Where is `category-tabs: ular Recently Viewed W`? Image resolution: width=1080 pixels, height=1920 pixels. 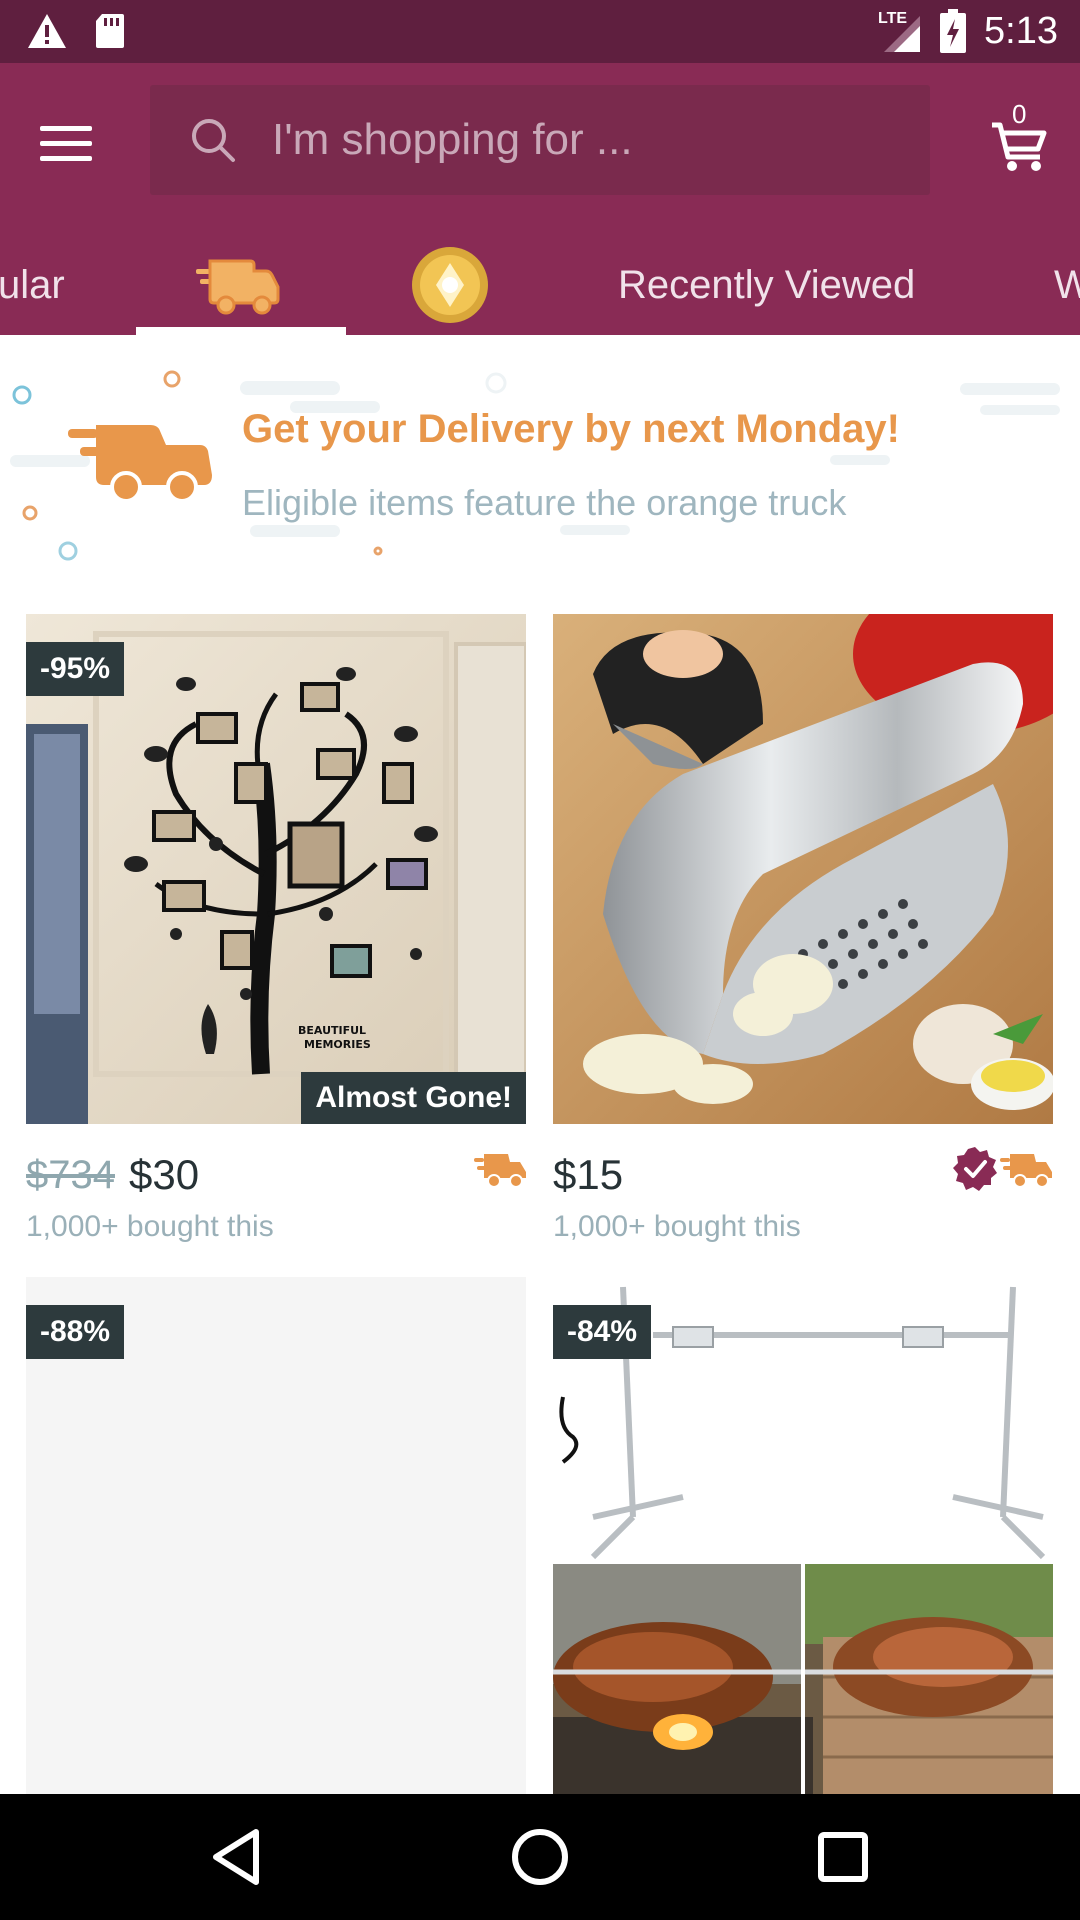
category-tabs: ular Recently Viewed W is located at coordinates (540, 285).